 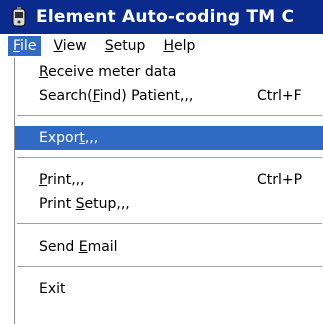 I want to click on menu-item-send-email: Send Email, so click(x=169, y=247).